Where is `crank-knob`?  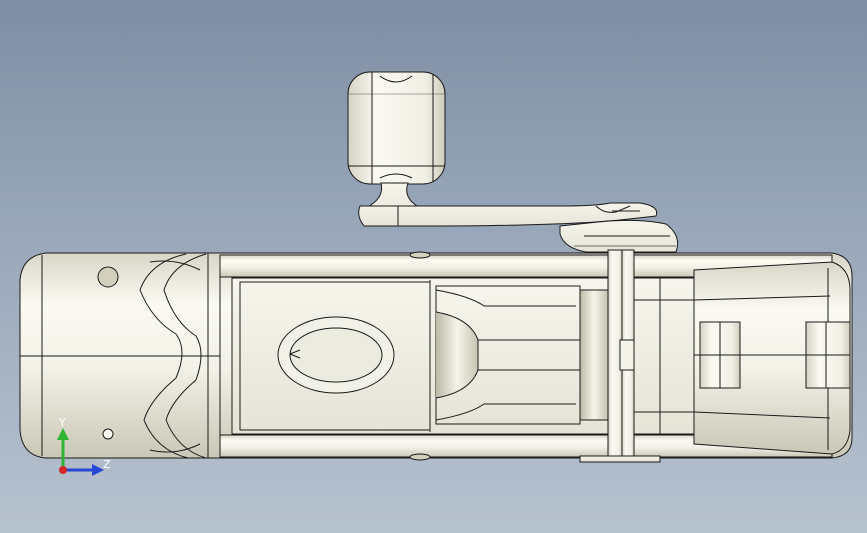
crank-knob is located at coordinates (396, 128).